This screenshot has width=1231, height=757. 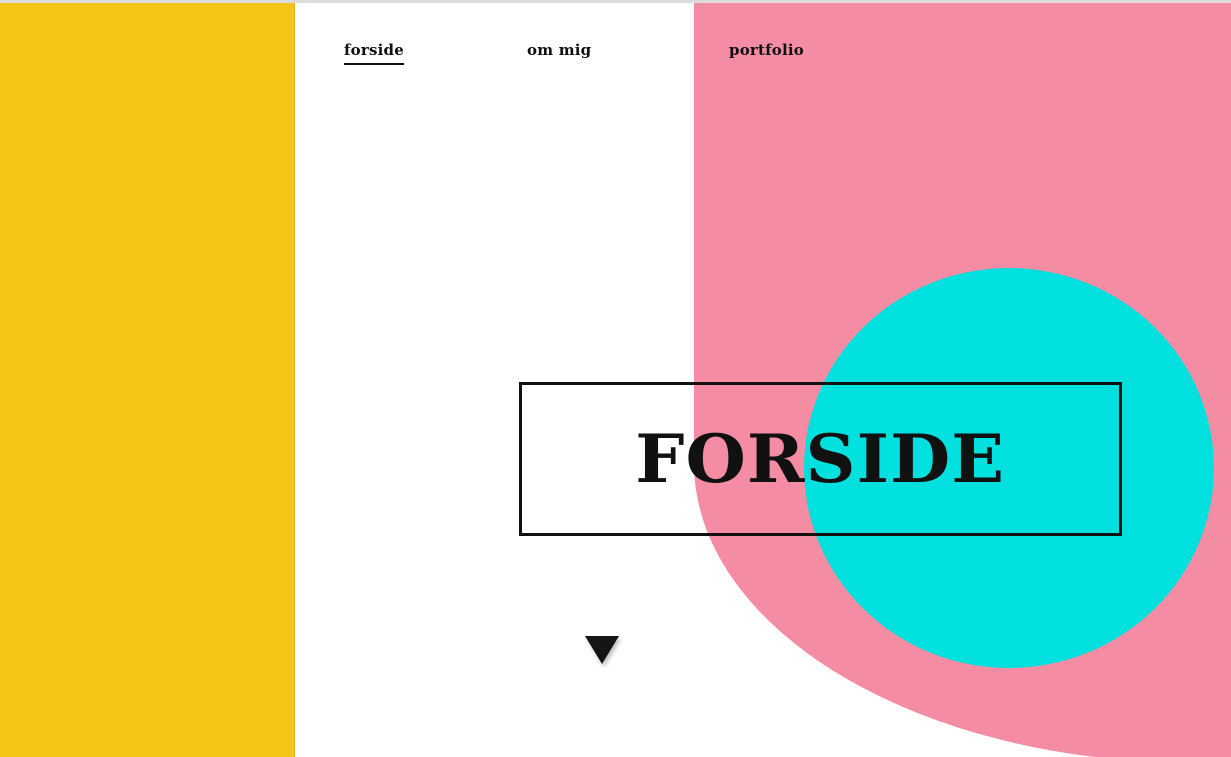 What do you see at coordinates (766, 50) in the screenshot?
I see `nav-link-portfolio: portfolio` at bounding box center [766, 50].